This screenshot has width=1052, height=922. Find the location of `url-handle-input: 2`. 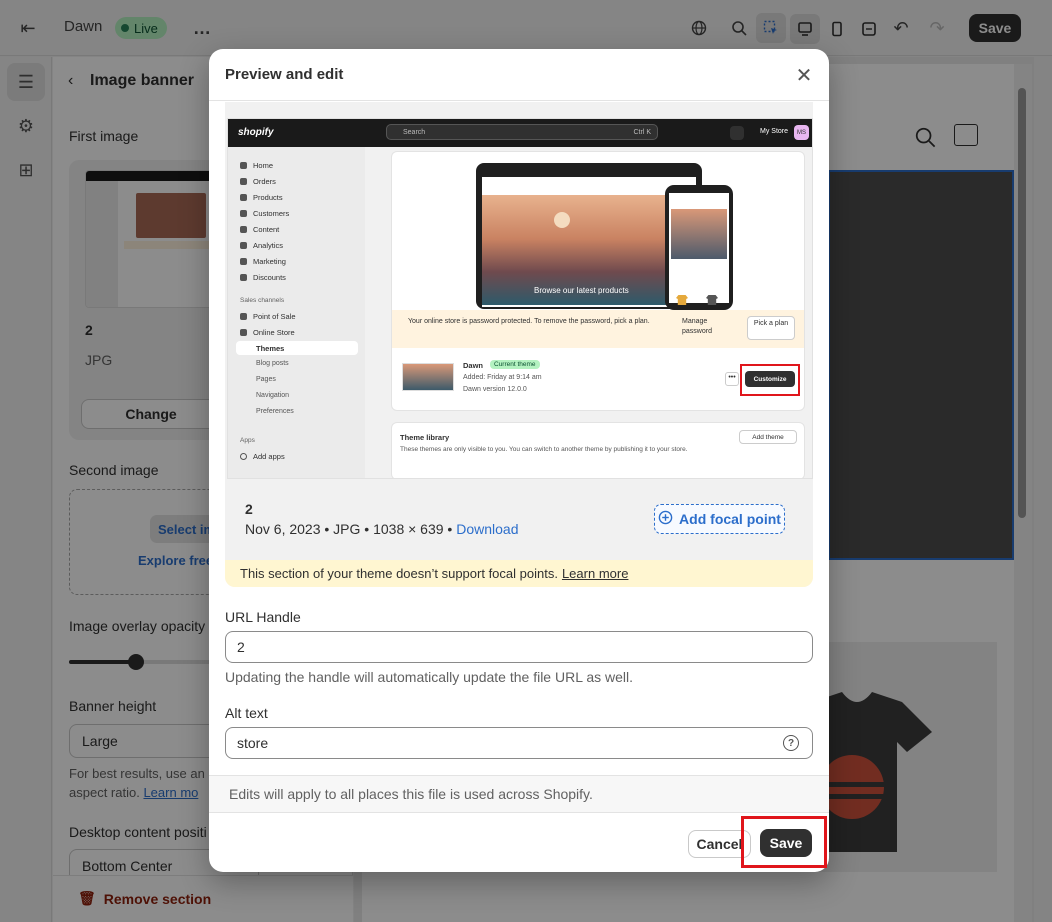

url-handle-input: 2 is located at coordinates (519, 647).